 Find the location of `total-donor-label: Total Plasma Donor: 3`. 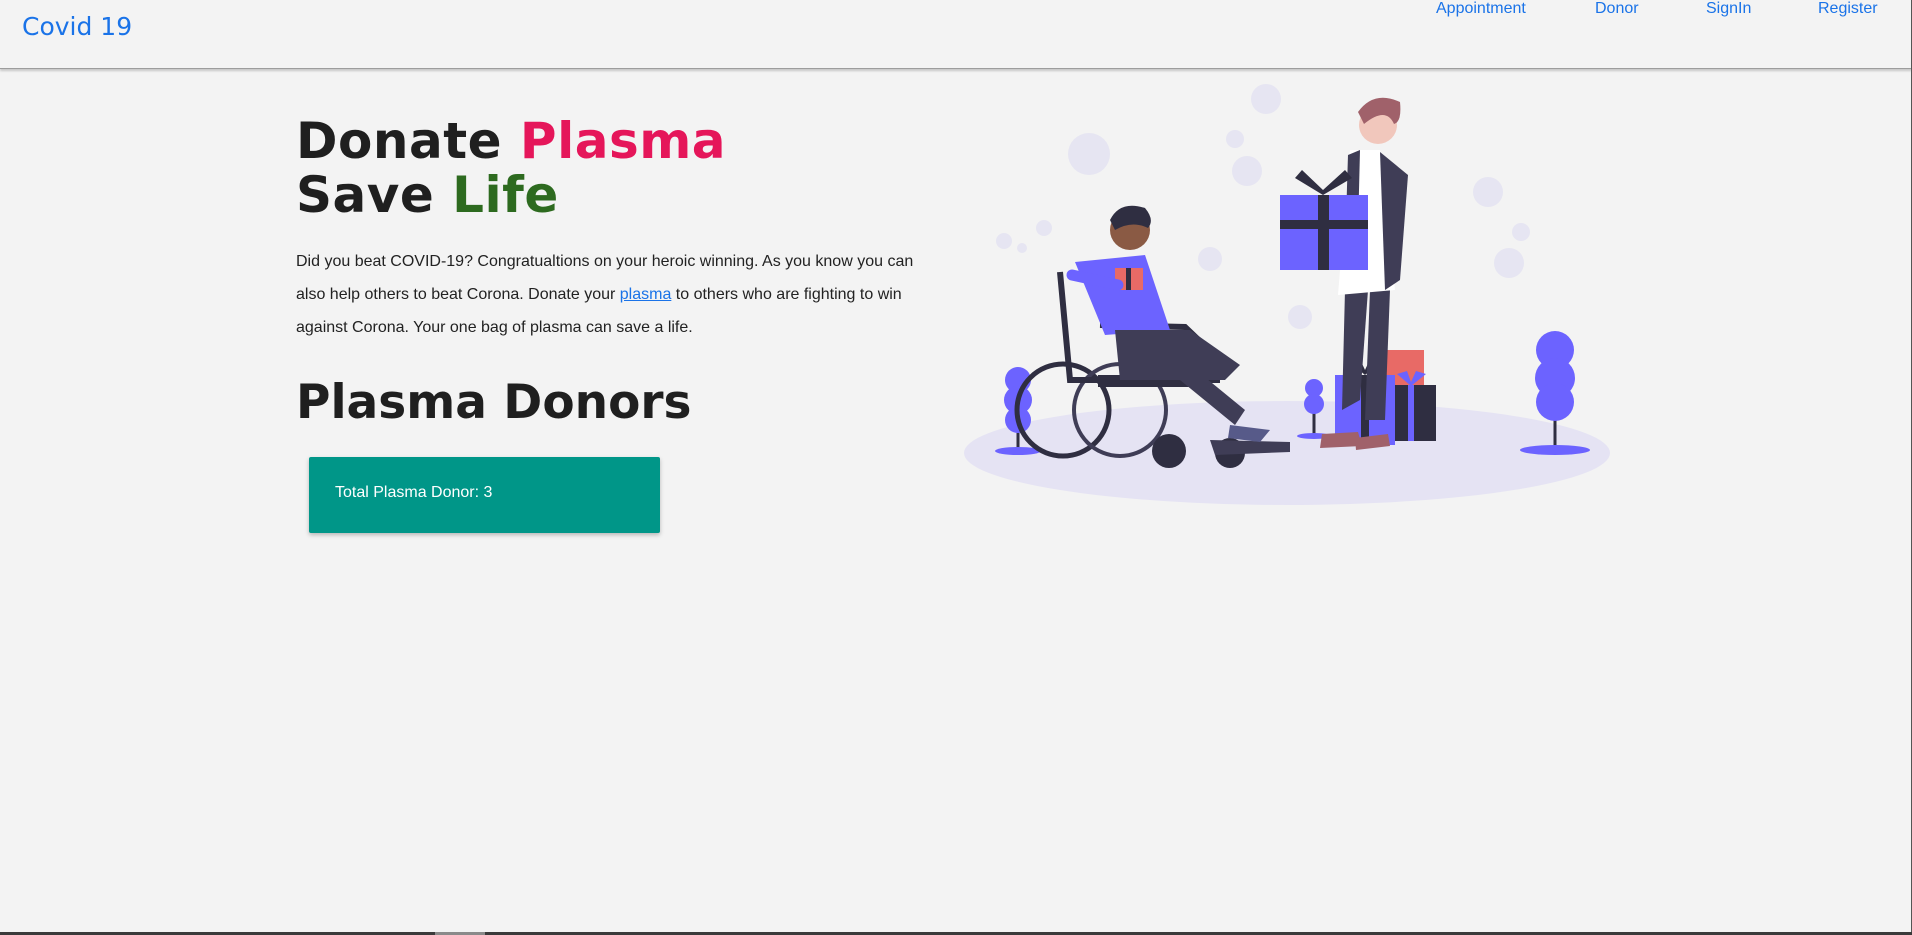

total-donor-label: Total Plasma Donor: 3 is located at coordinates (414, 492).